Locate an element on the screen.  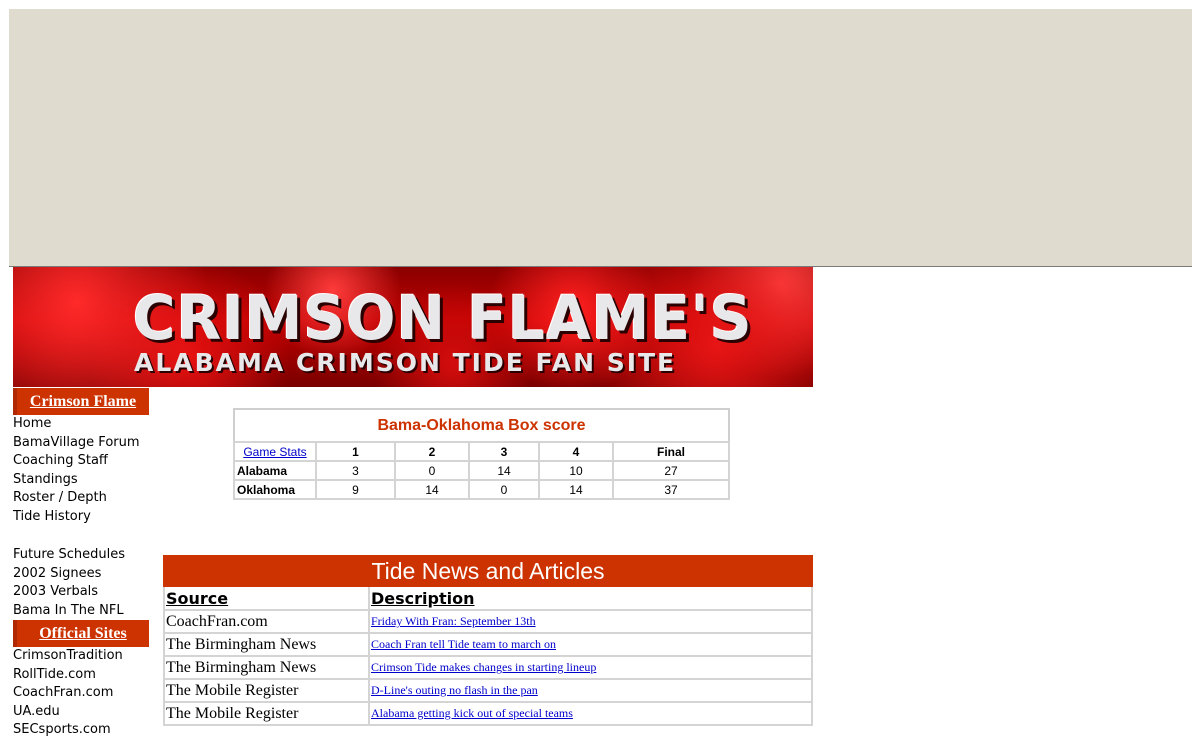
sidebar-link-future-schedules: Future Schedules is located at coordinates (83, 555).